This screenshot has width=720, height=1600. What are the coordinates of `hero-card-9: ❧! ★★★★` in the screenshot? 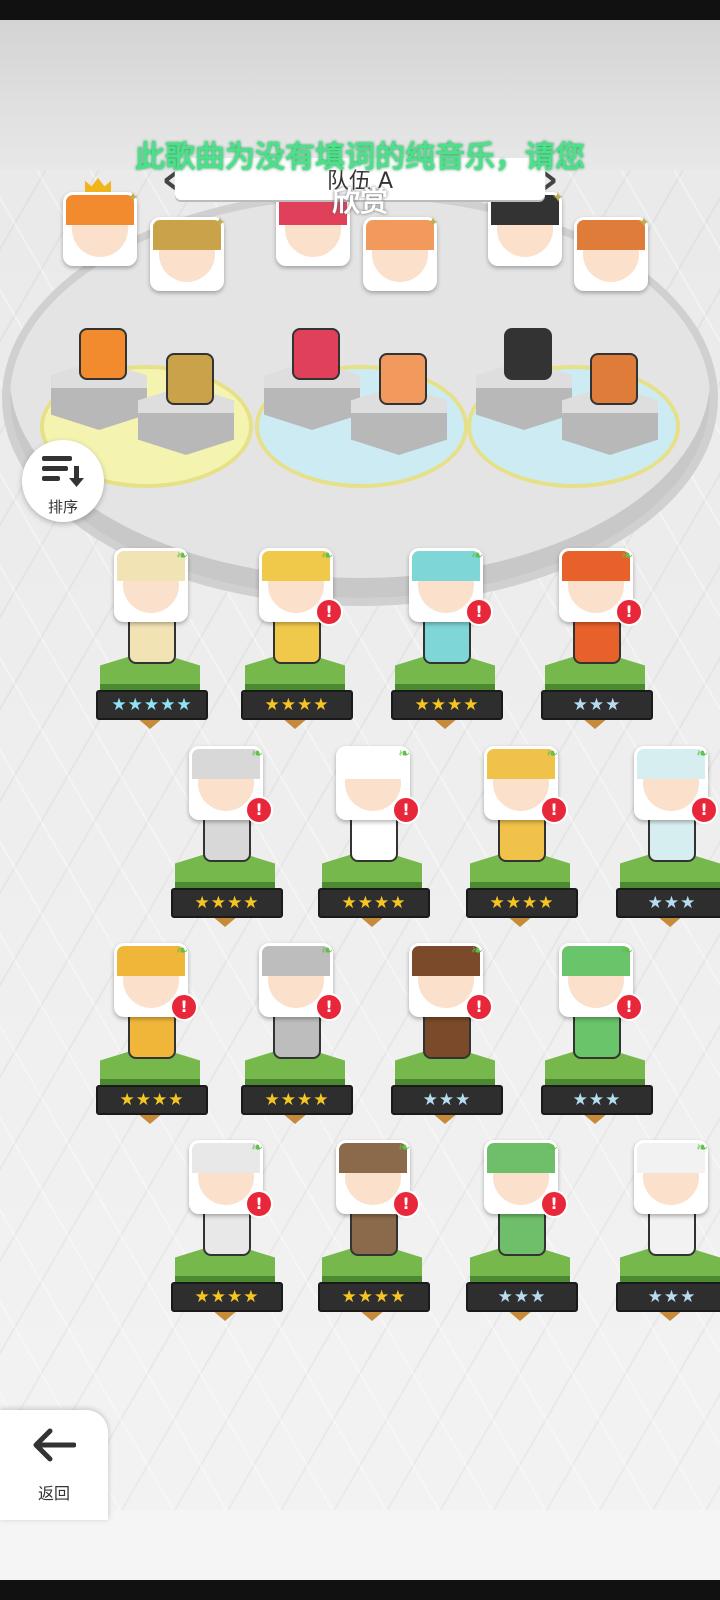 It's located at (152, 1035).